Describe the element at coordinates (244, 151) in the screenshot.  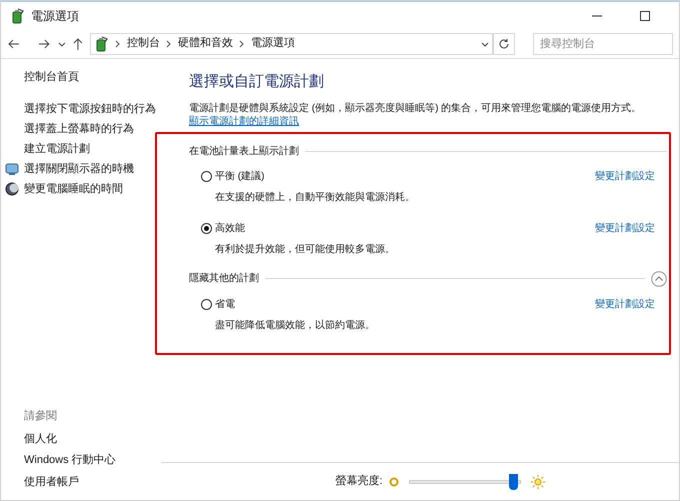
I see `group-heading: 在電池計量表上顯示計劃` at that location.